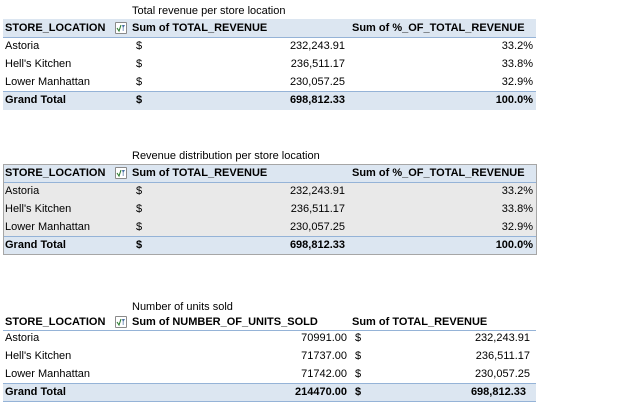  I want to click on pivot-caption: Revenue distribution per store location, so click(226, 156).